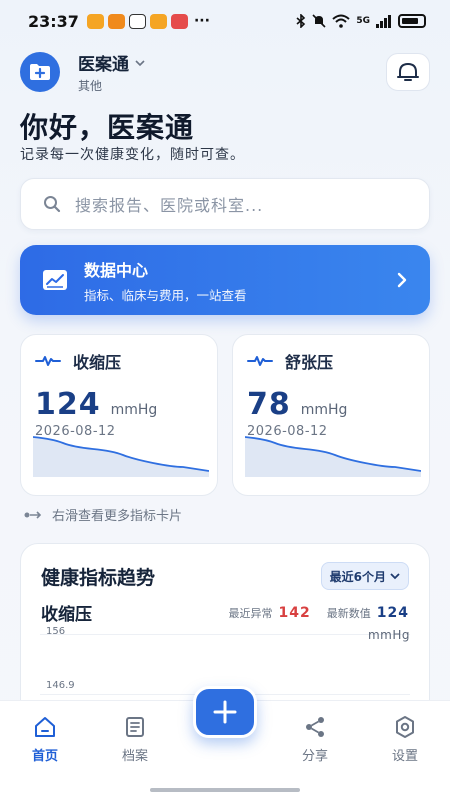 The height and width of the screenshot is (800, 450). What do you see at coordinates (117, 516) in the screenshot?
I see `swipe-hint-text: 右滑查看更多指标卡片` at bounding box center [117, 516].